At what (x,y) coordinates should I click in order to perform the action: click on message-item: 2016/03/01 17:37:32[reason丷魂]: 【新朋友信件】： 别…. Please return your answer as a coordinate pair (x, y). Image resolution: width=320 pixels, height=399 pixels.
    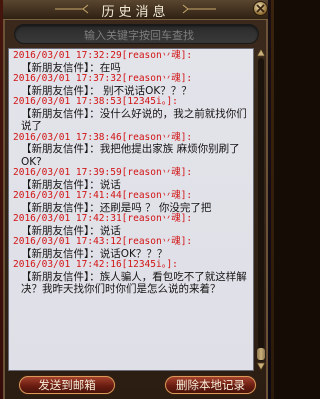
    Looking at the image, I should click on (132, 85).